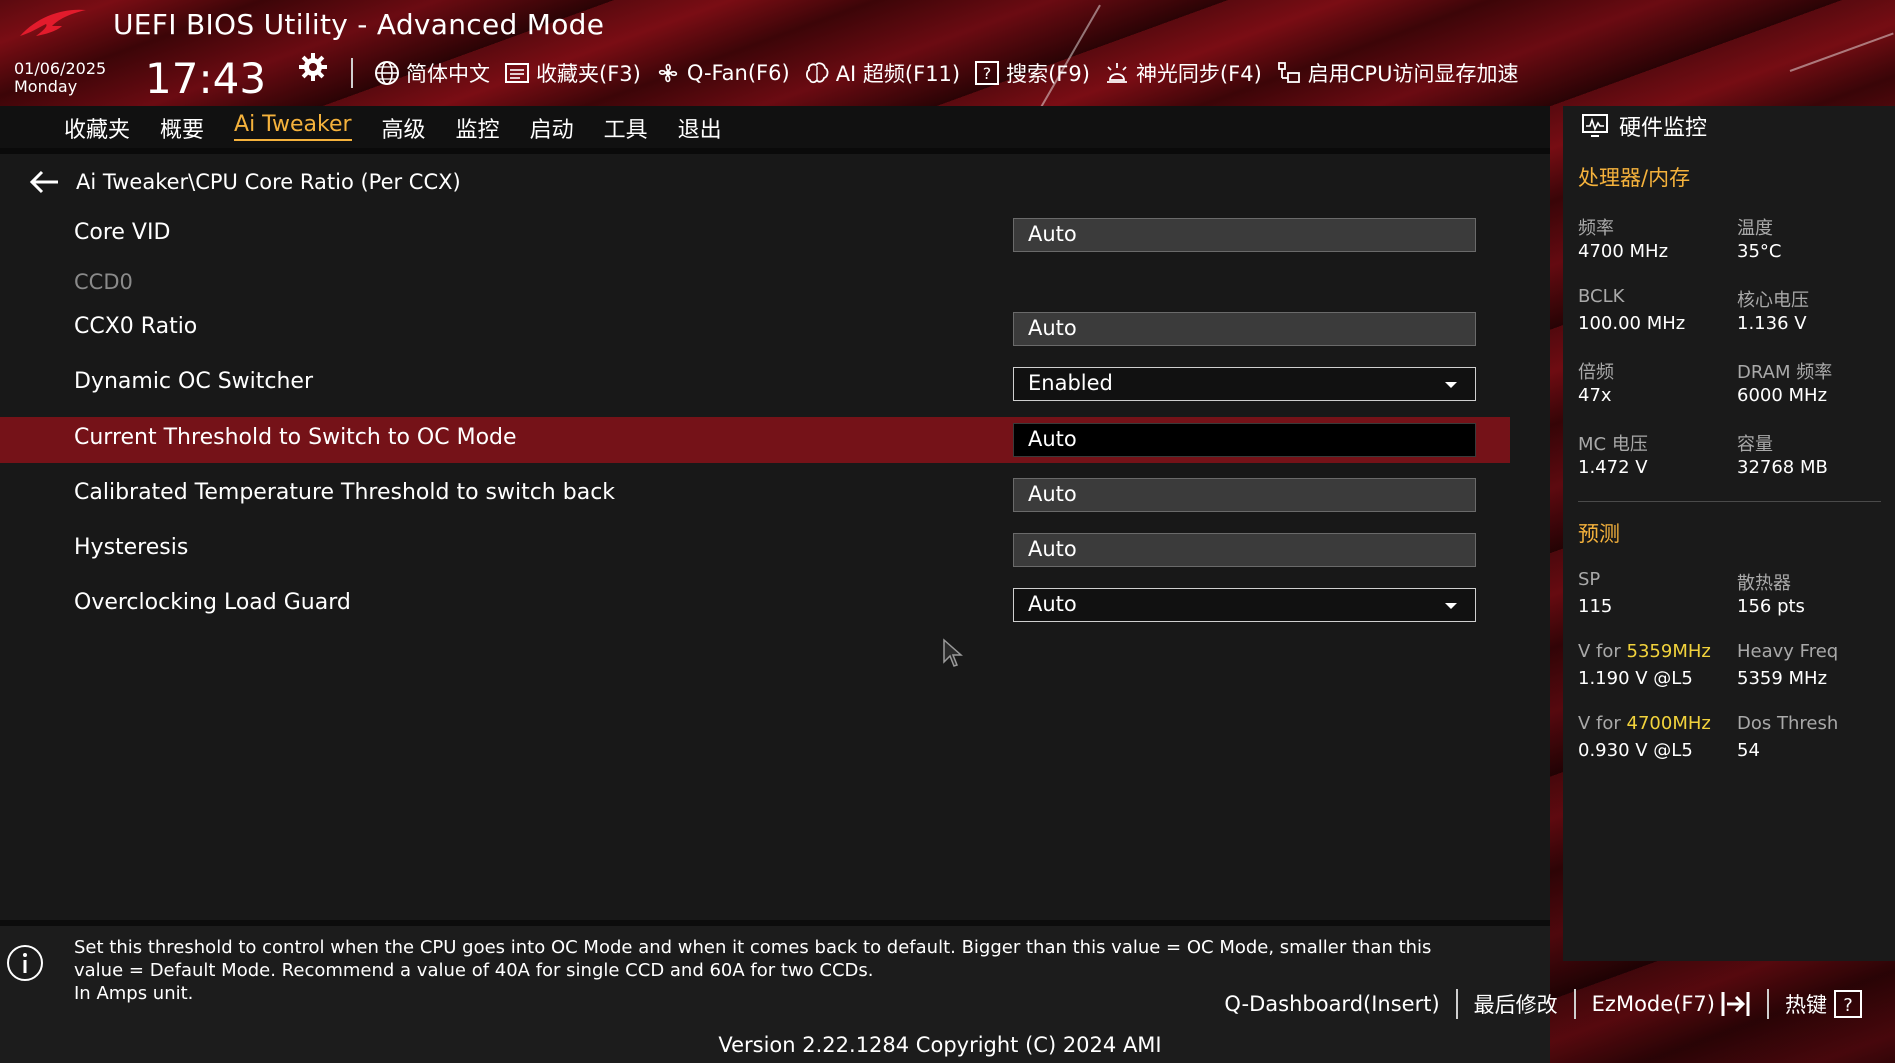 This screenshot has width=1895, height=1063. What do you see at coordinates (1848, 1004) in the screenshot?
I see `help-question-icon: ?` at bounding box center [1848, 1004].